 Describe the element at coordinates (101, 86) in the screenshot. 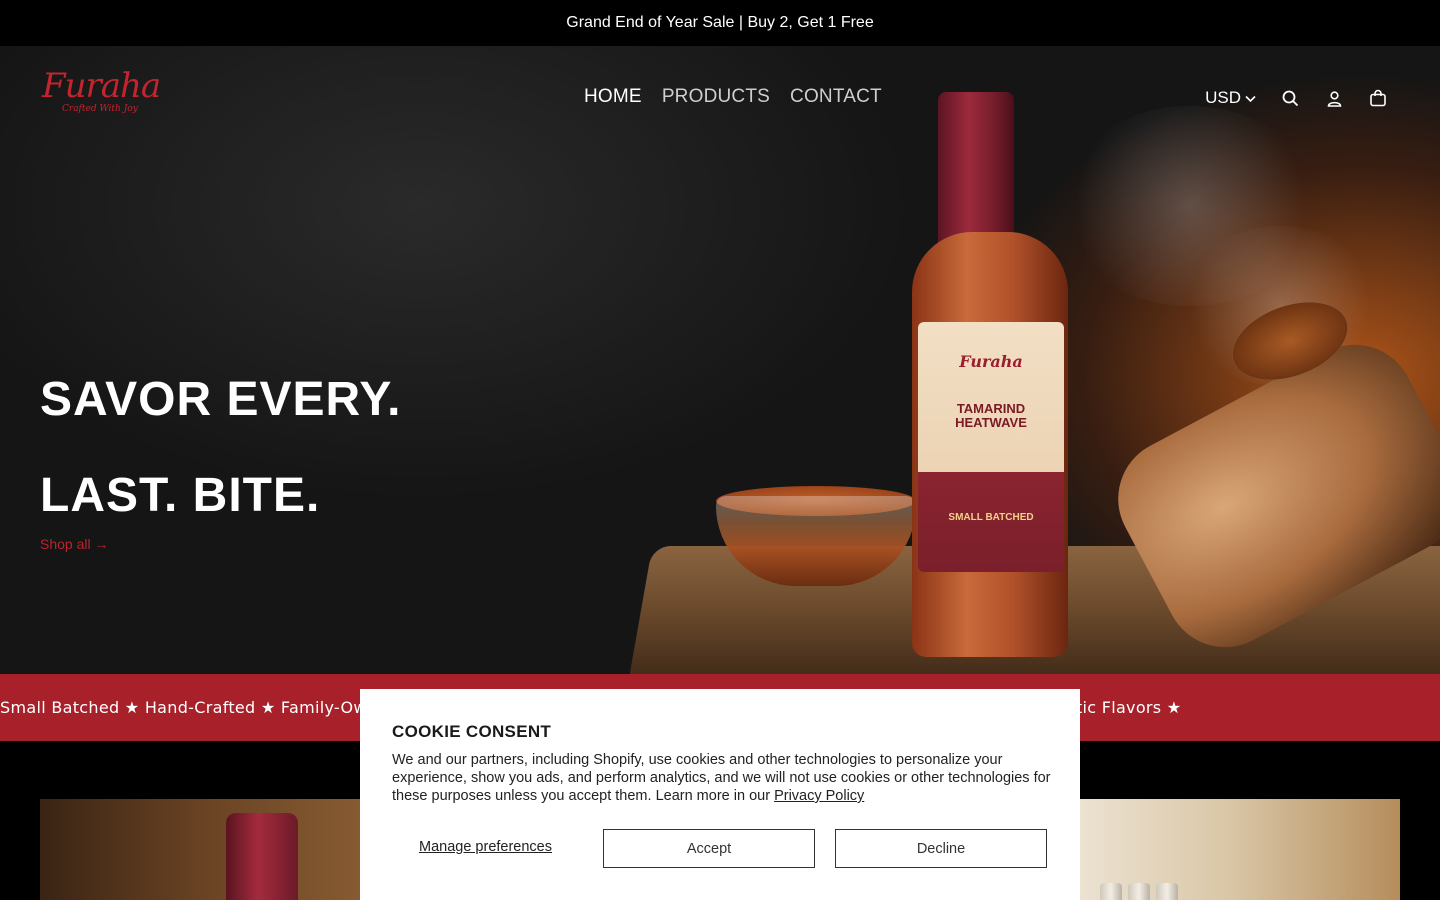

I see `logo-wordmark: Furaha` at that location.